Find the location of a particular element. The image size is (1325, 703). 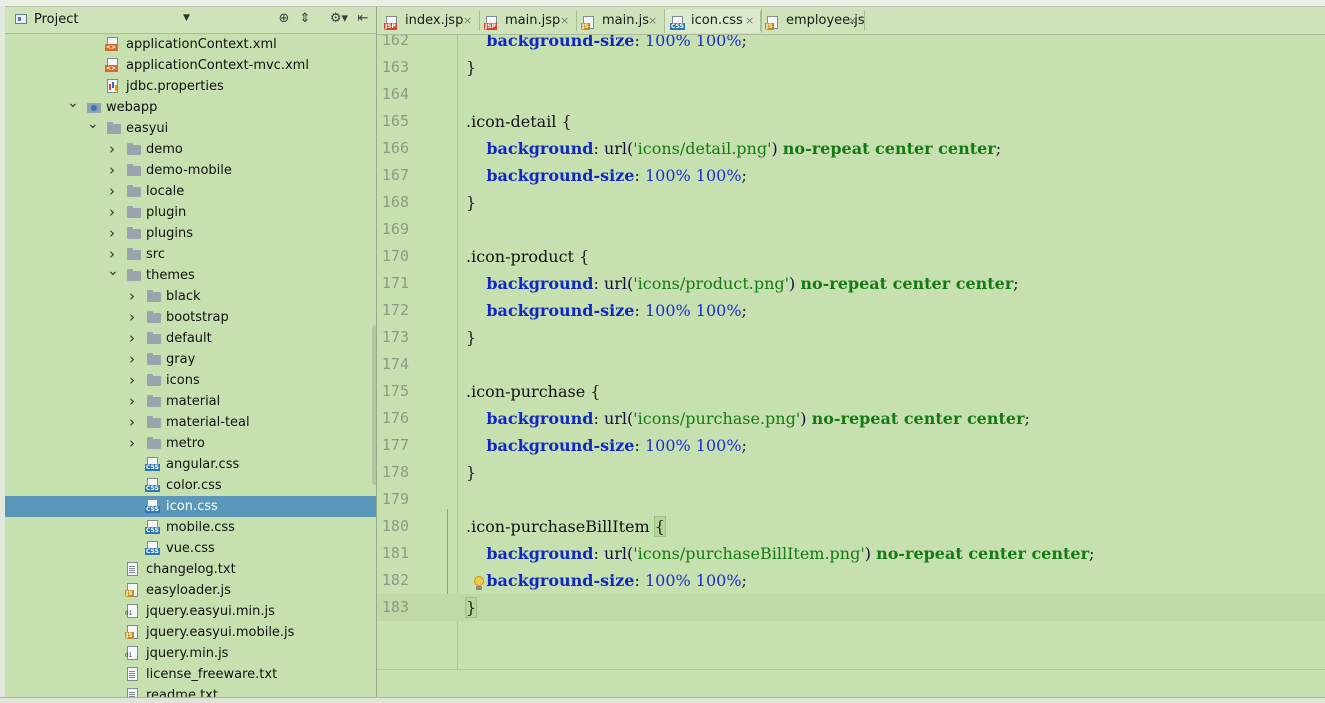

code-line: 180 .icon-purchaseBillItem { is located at coordinates (851, 526).